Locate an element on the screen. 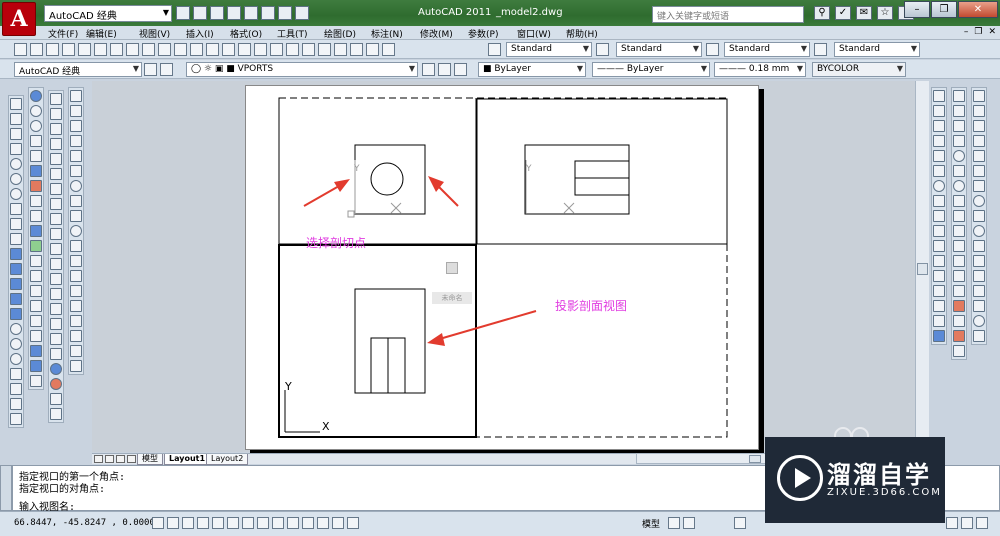  jogged-linear-icon is located at coordinates (959, 336).